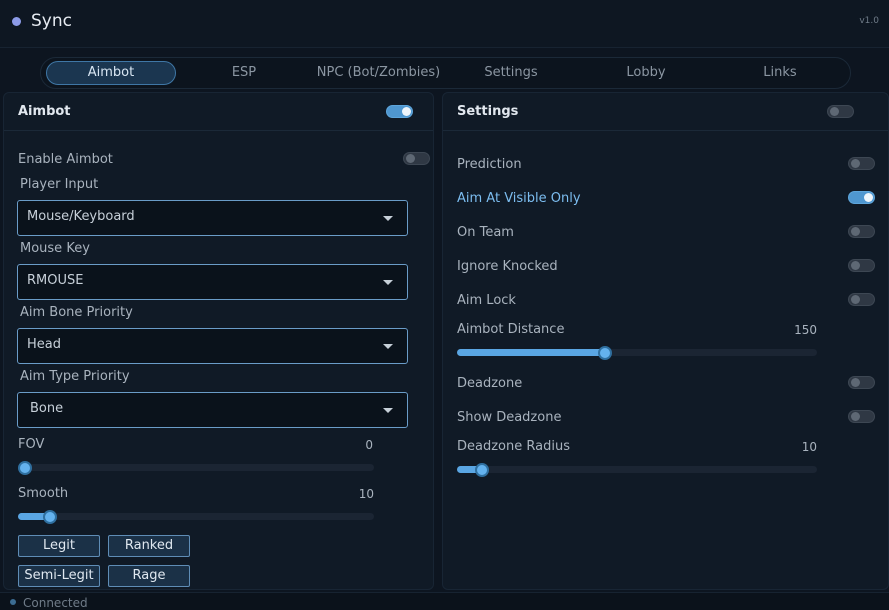  I want to click on connection-status-icon, so click(13, 602).